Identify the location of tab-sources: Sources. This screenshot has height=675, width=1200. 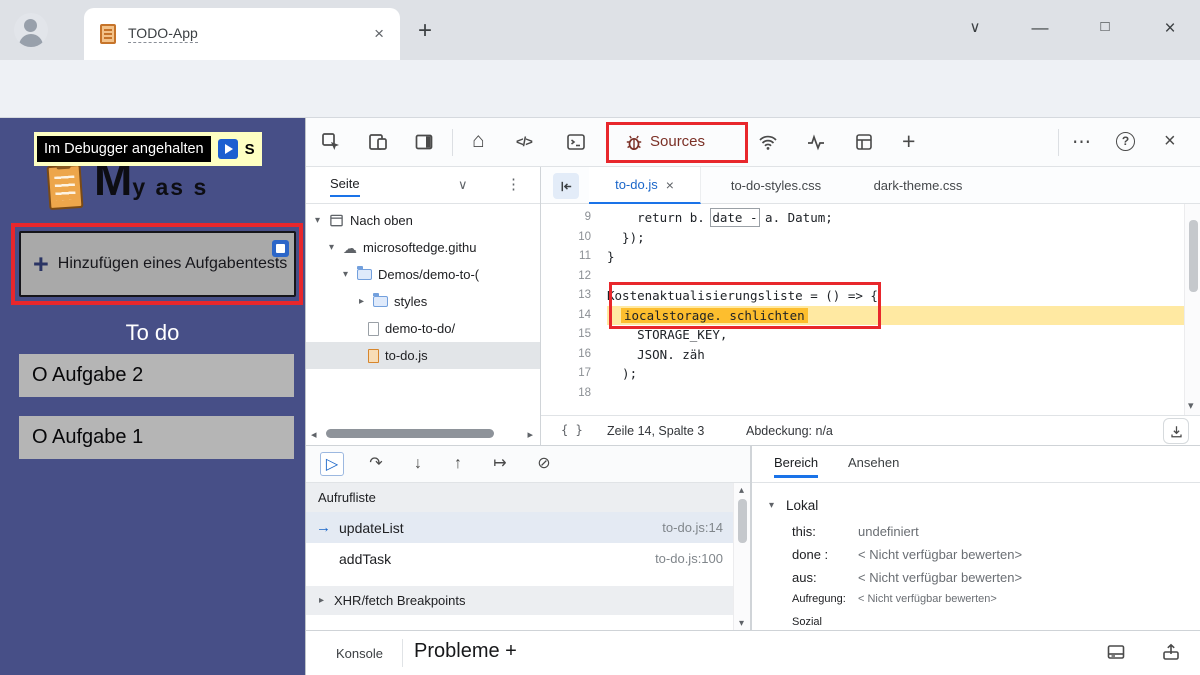
(677, 141).